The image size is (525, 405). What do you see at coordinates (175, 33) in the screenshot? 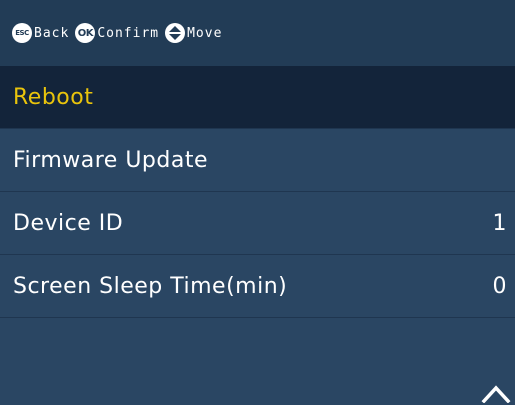
I see `up-down-arrows-icon` at bounding box center [175, 33].